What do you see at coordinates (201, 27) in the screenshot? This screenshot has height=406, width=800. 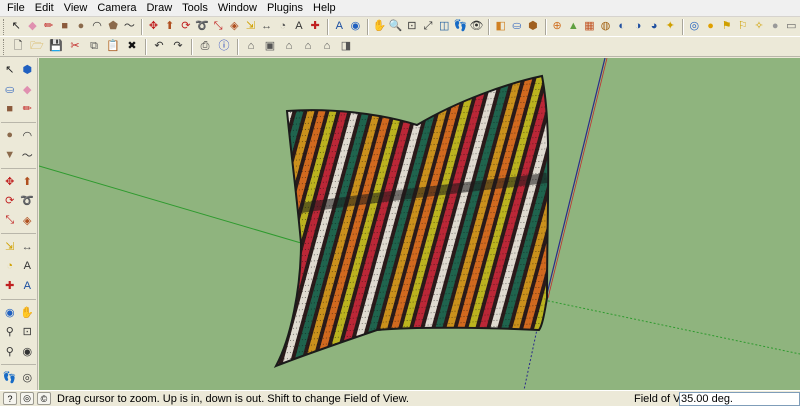 I see `follow-me-icon: ➰` at bounding box center [201, 27].